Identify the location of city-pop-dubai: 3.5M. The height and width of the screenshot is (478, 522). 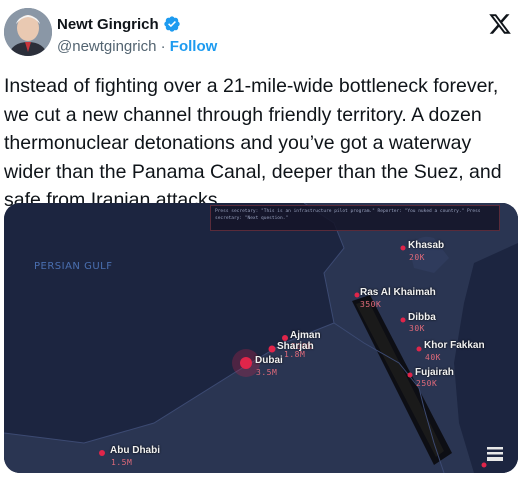
(267, 372).